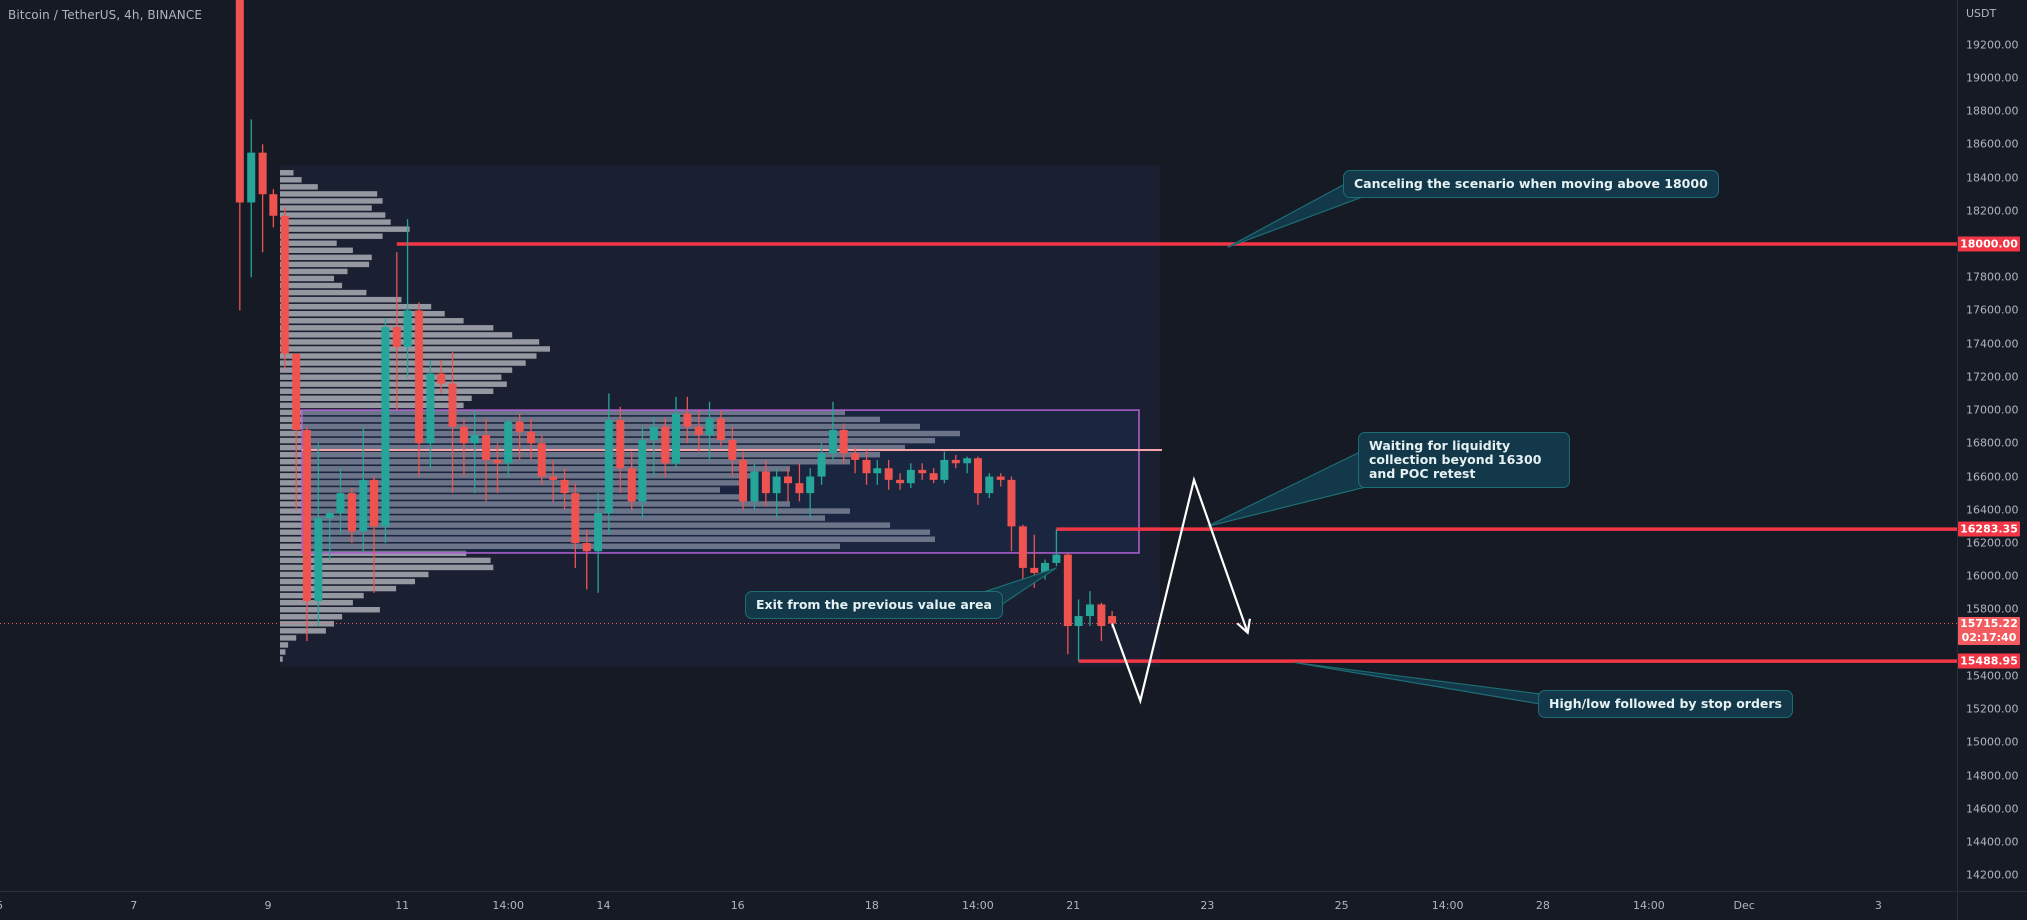 This screenshot has width=2027, height=920. Describe the element at coordinates (1341, 905) in the screenshot. I see `time-tick: 25` at that location.